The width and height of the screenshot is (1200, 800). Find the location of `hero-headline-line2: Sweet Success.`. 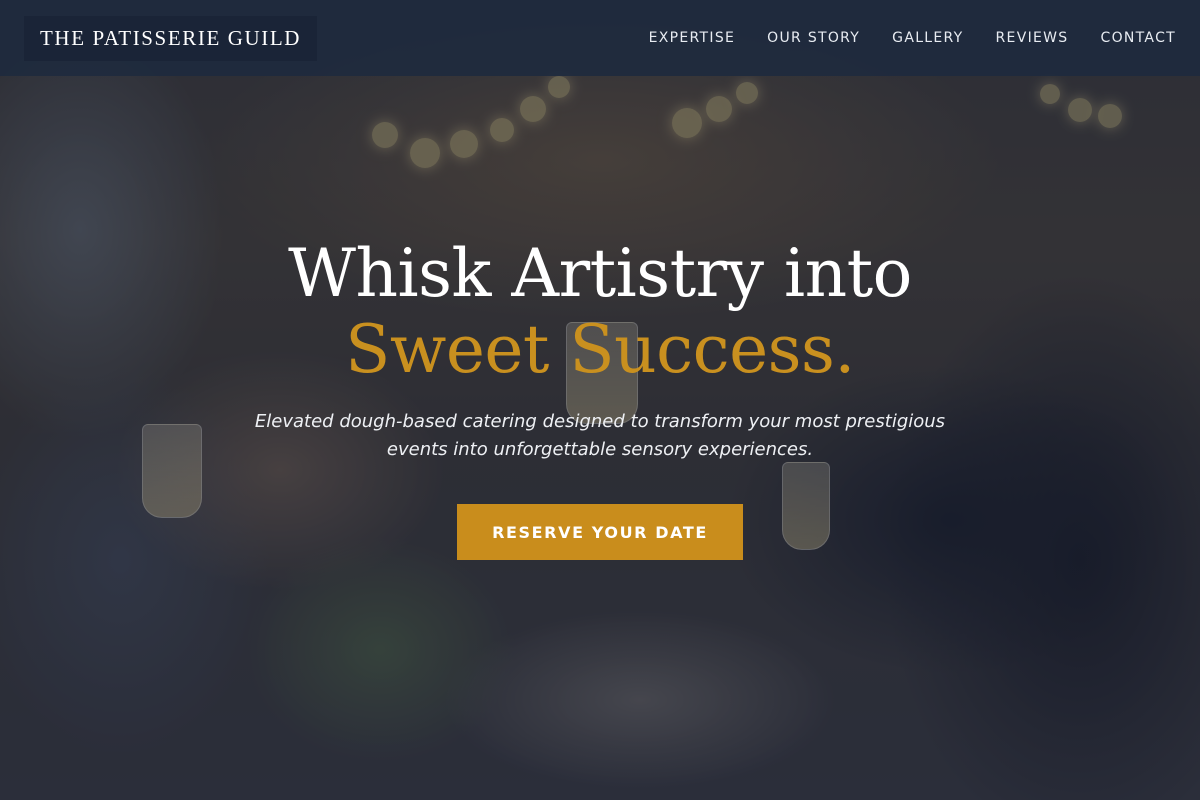

hero-headline-line2: Sweet Success. is located at coordinates (600, 349).